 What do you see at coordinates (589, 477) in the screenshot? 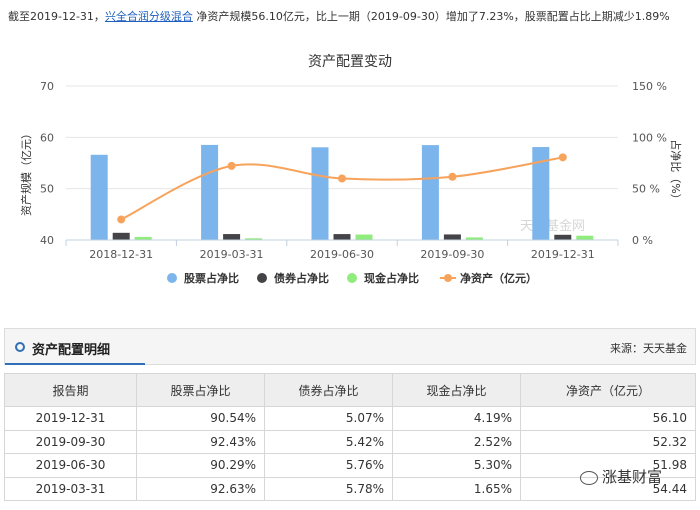
I see `wechat-icon` at bounding box center [589, 477].